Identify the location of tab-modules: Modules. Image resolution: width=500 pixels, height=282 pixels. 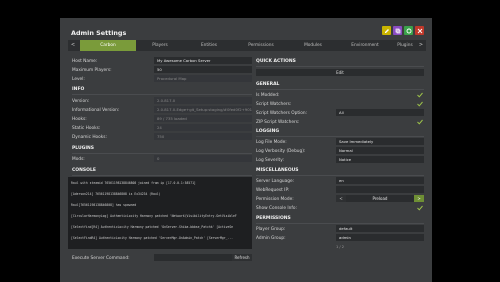
(313, 45).